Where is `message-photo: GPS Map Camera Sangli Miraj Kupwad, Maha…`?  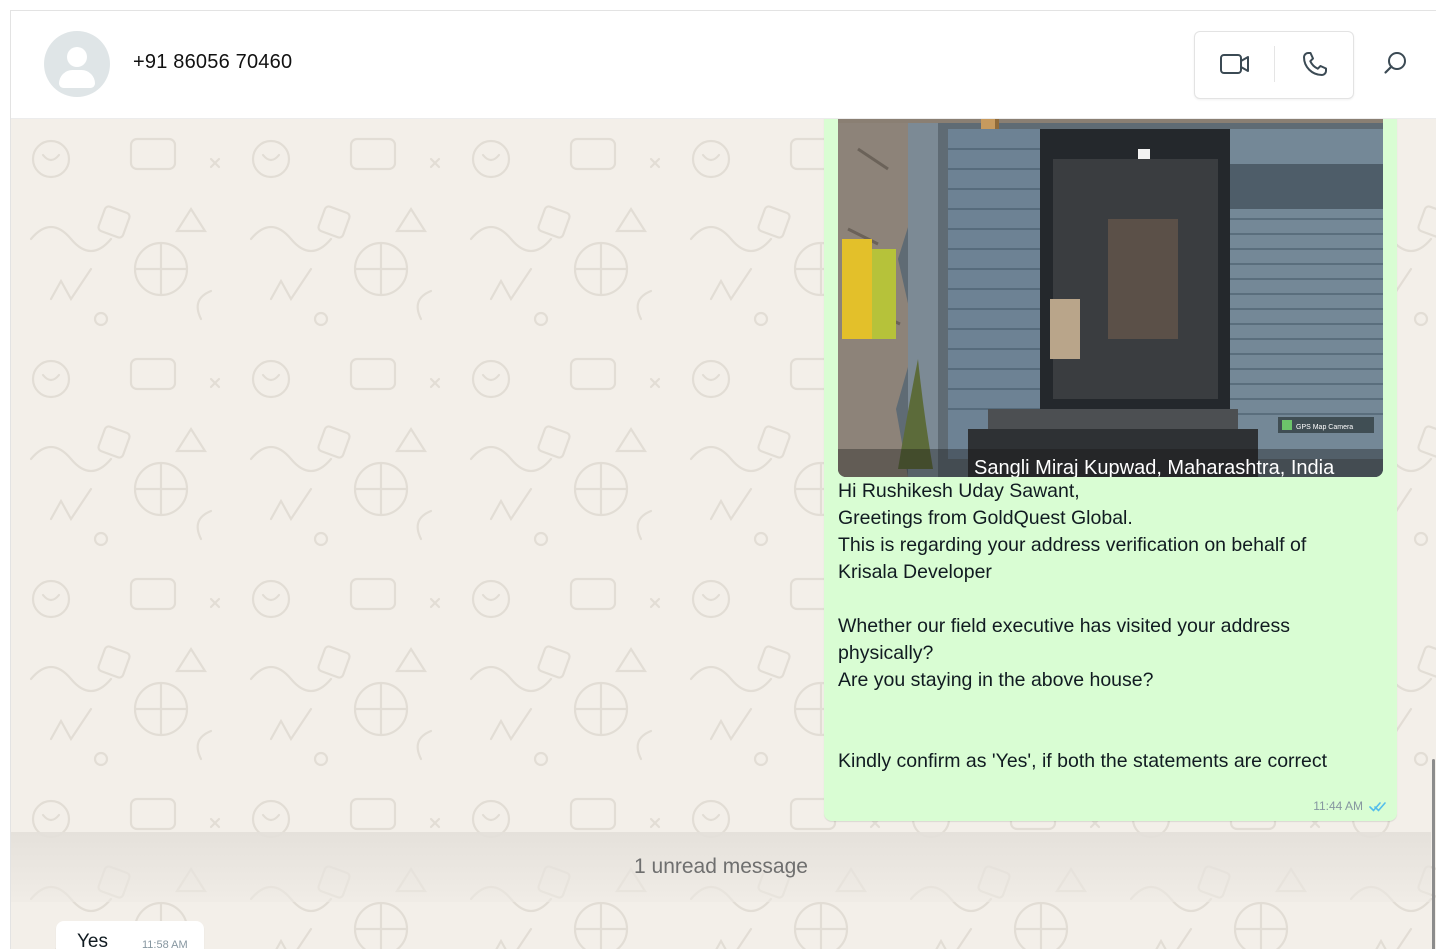 message-photo: GPS Map Camera Sangli Miraj Kupwad, Maha… is located at coordinates (1110, 298).